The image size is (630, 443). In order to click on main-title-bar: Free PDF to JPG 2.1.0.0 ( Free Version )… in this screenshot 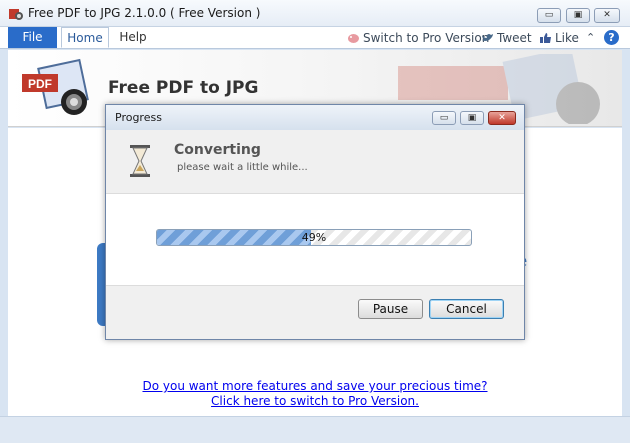, I will do `click(315, 13)`.